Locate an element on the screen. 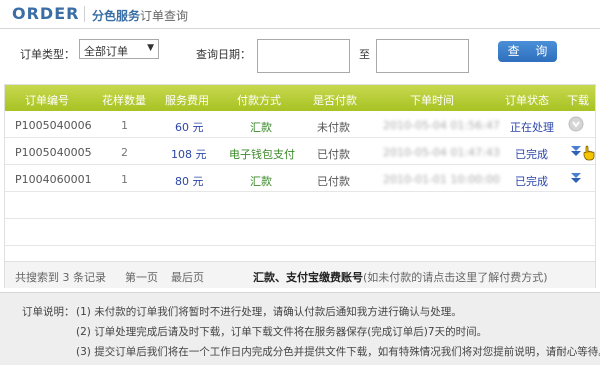 The width and height of the screenshot is (600, 365). notes-title: 订单说明： is located at coordinates (48, 312).